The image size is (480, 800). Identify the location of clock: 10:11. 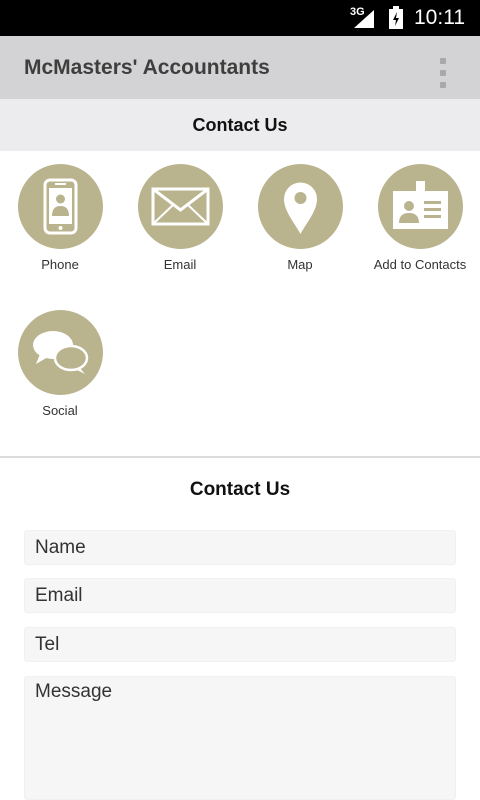
(439, 17).